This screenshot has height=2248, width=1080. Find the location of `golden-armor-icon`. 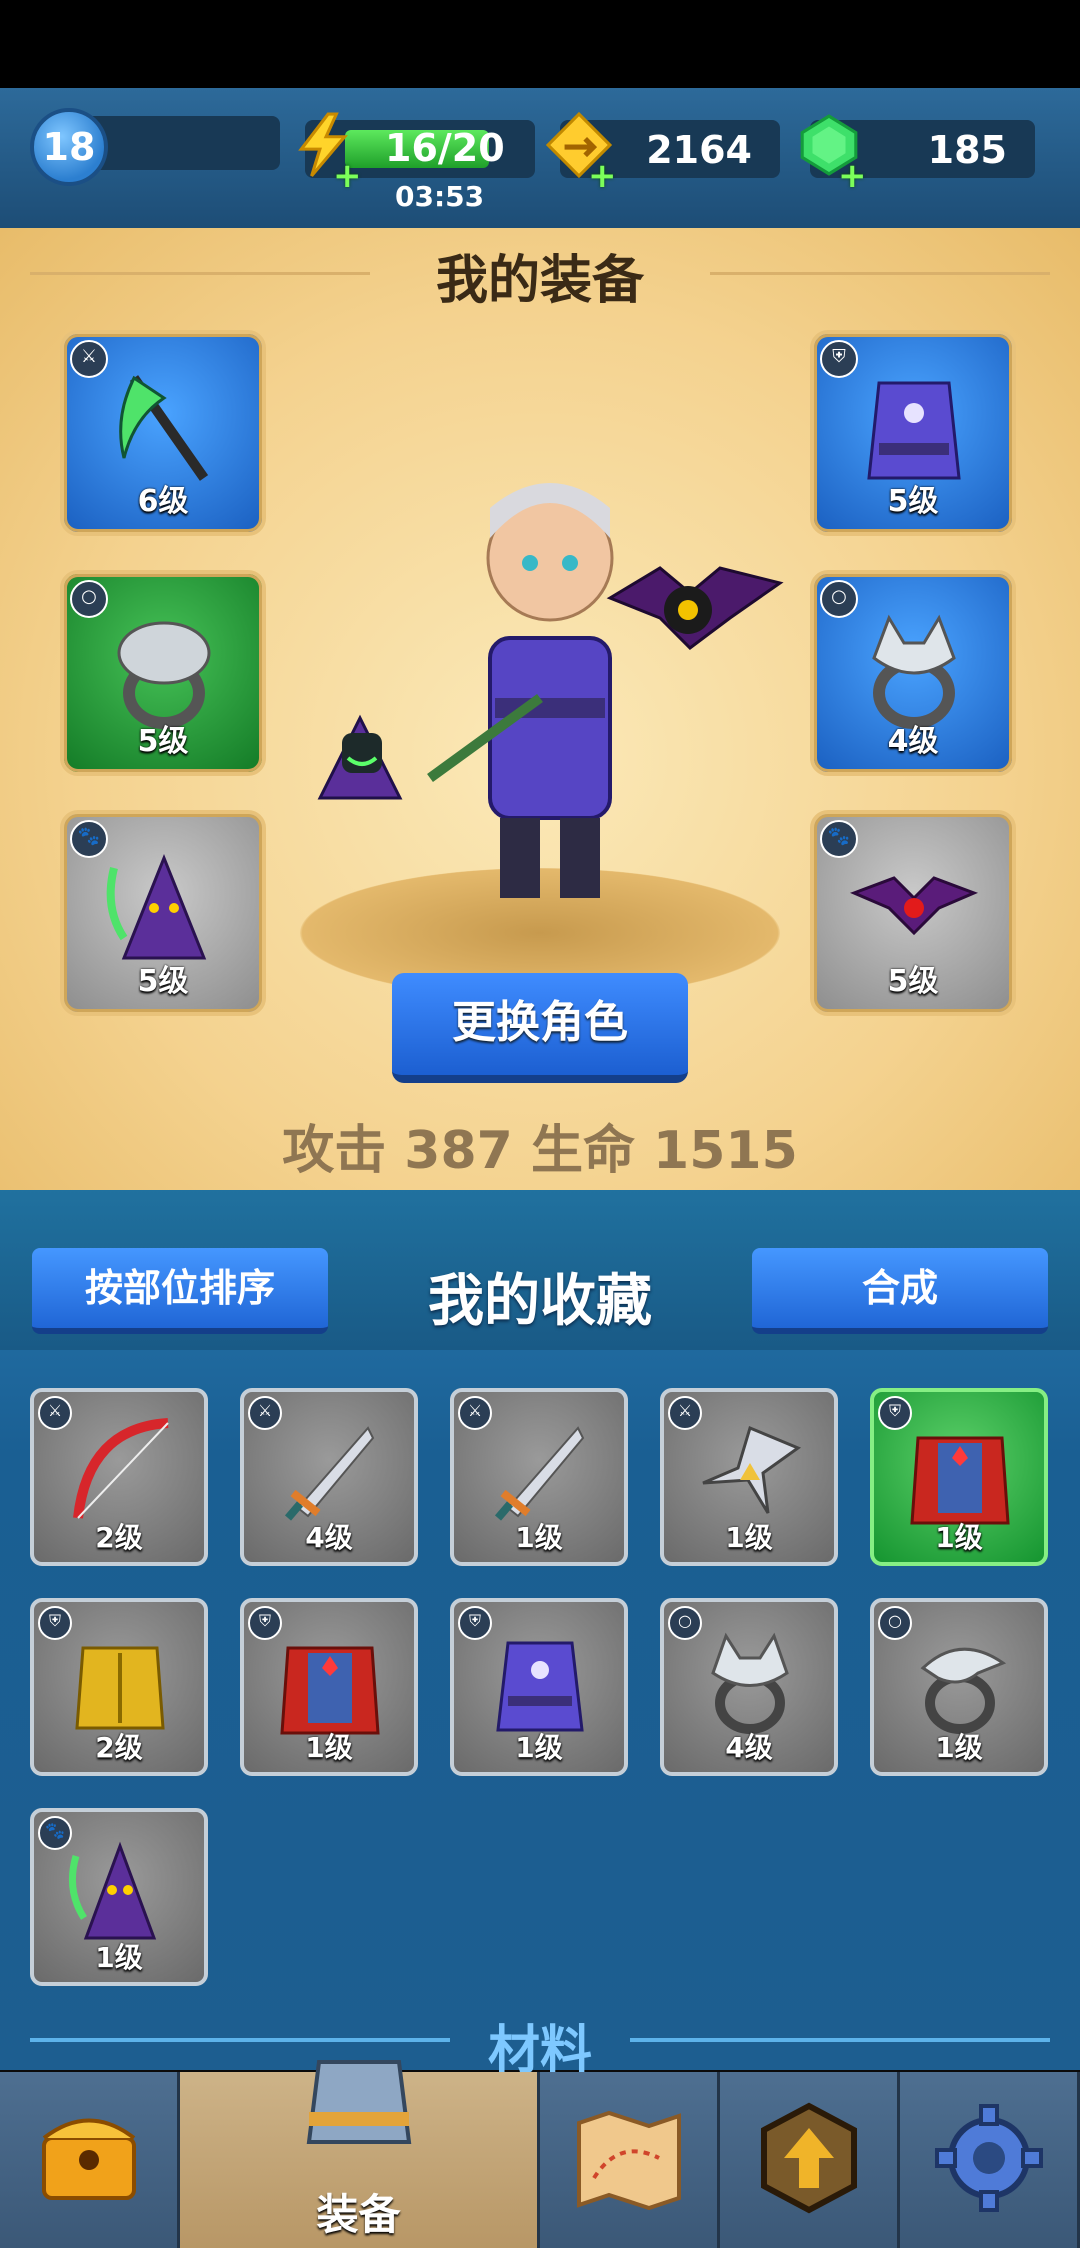

golden-armor-icon is located at coordinates (120, 1688).